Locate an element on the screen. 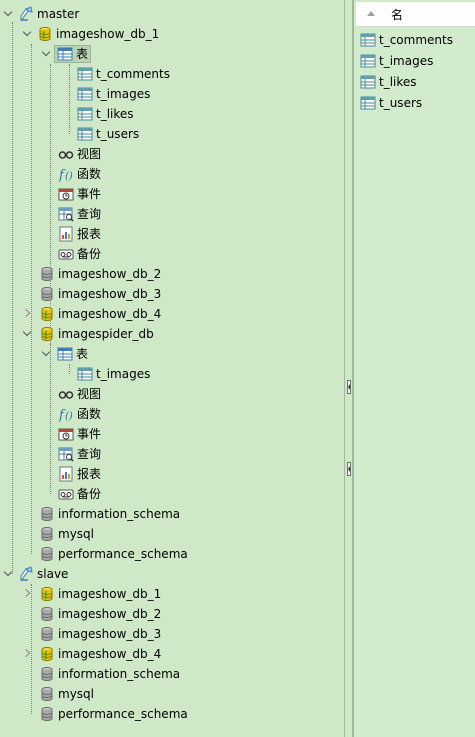  object-list-item: t_comments is located at coordinates (406, 40).